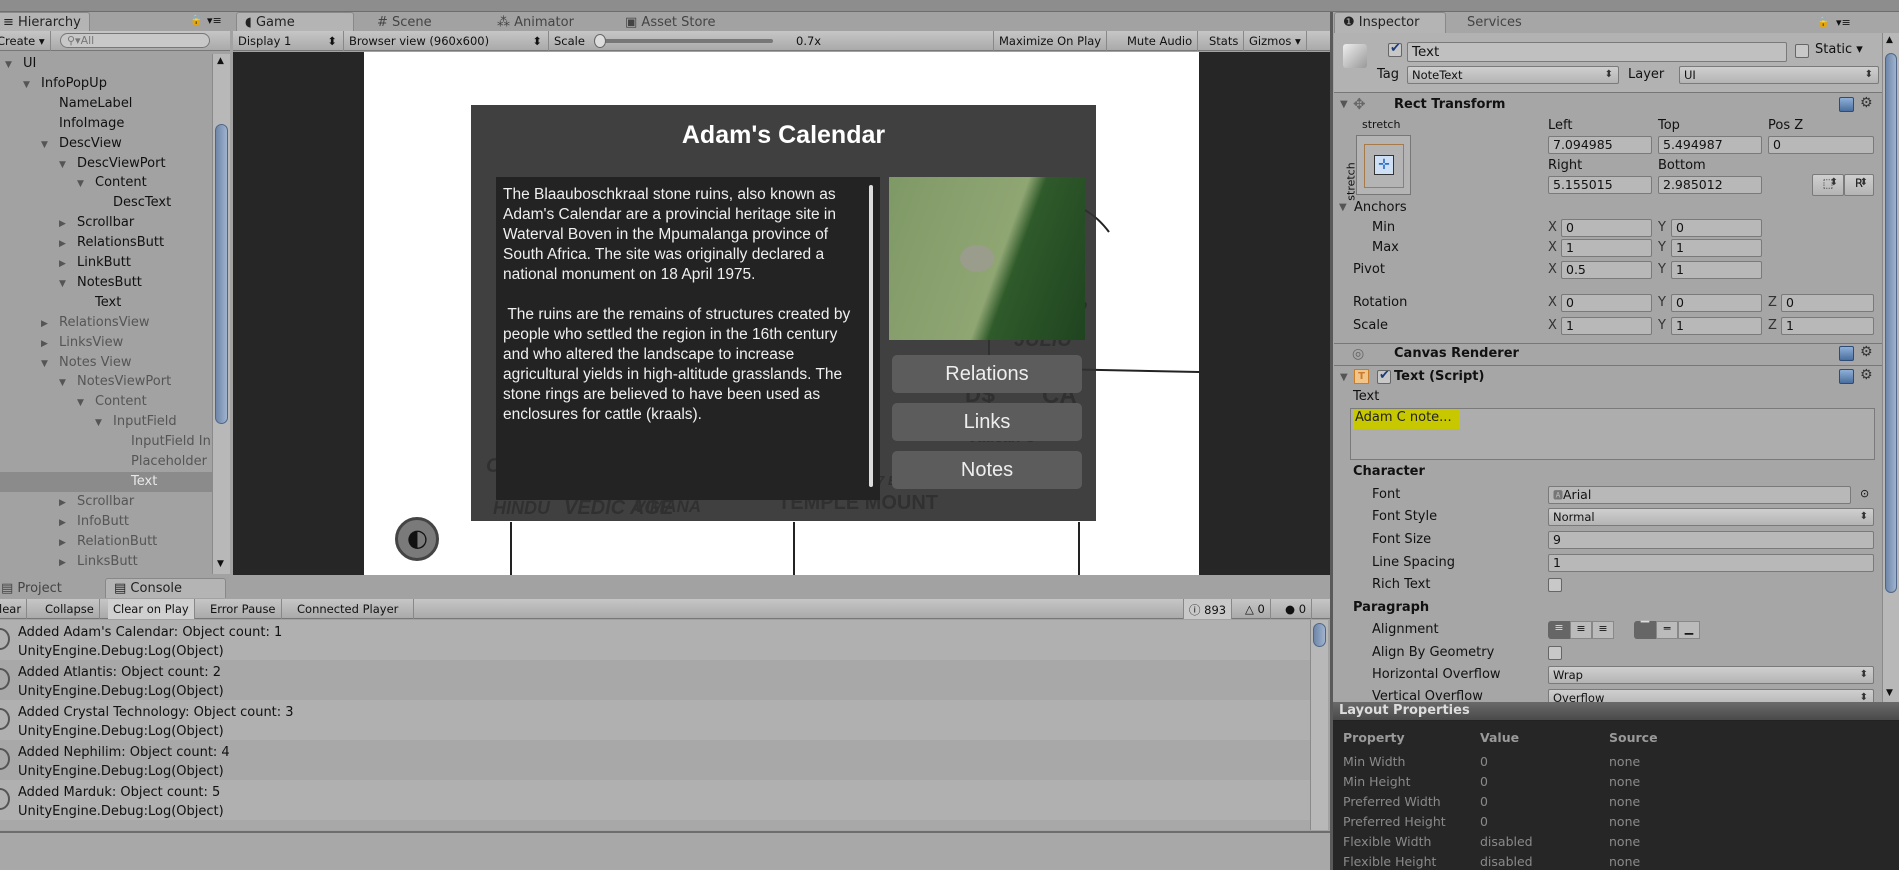 This screenshot has width=1899, height=870. I want to click on hierarchy-item: ▶ RelationButt, so click(106, 542).